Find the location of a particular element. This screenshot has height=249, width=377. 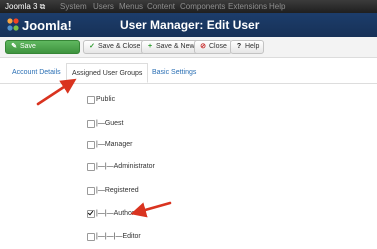

menu-system: System is located at coordinates (73, 6).